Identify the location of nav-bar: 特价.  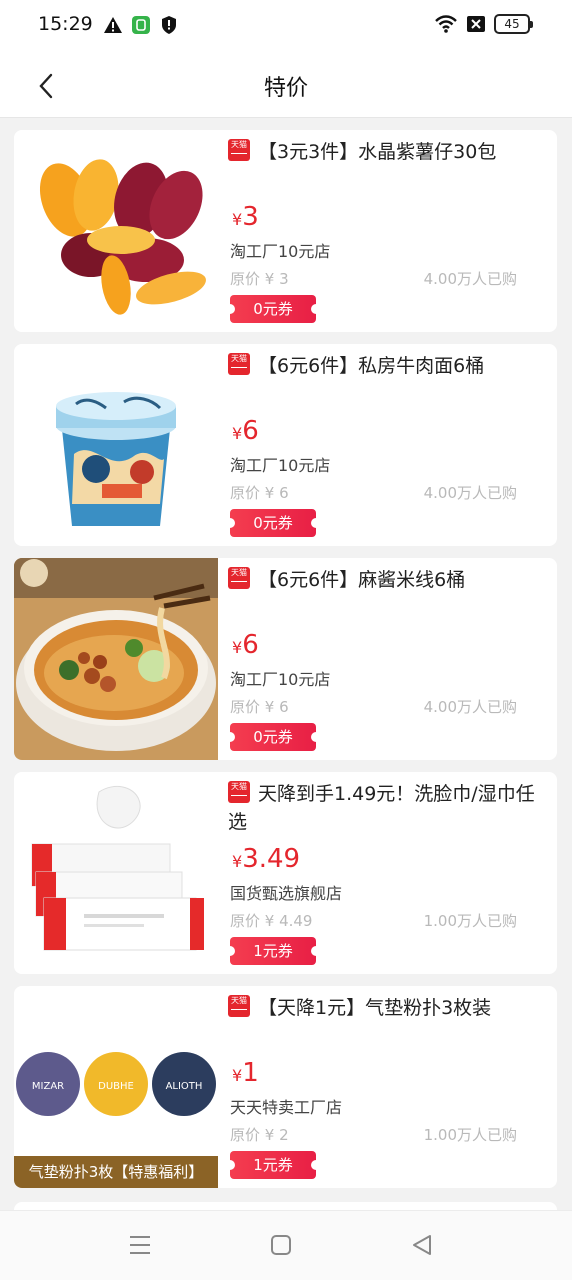
(286, 85).